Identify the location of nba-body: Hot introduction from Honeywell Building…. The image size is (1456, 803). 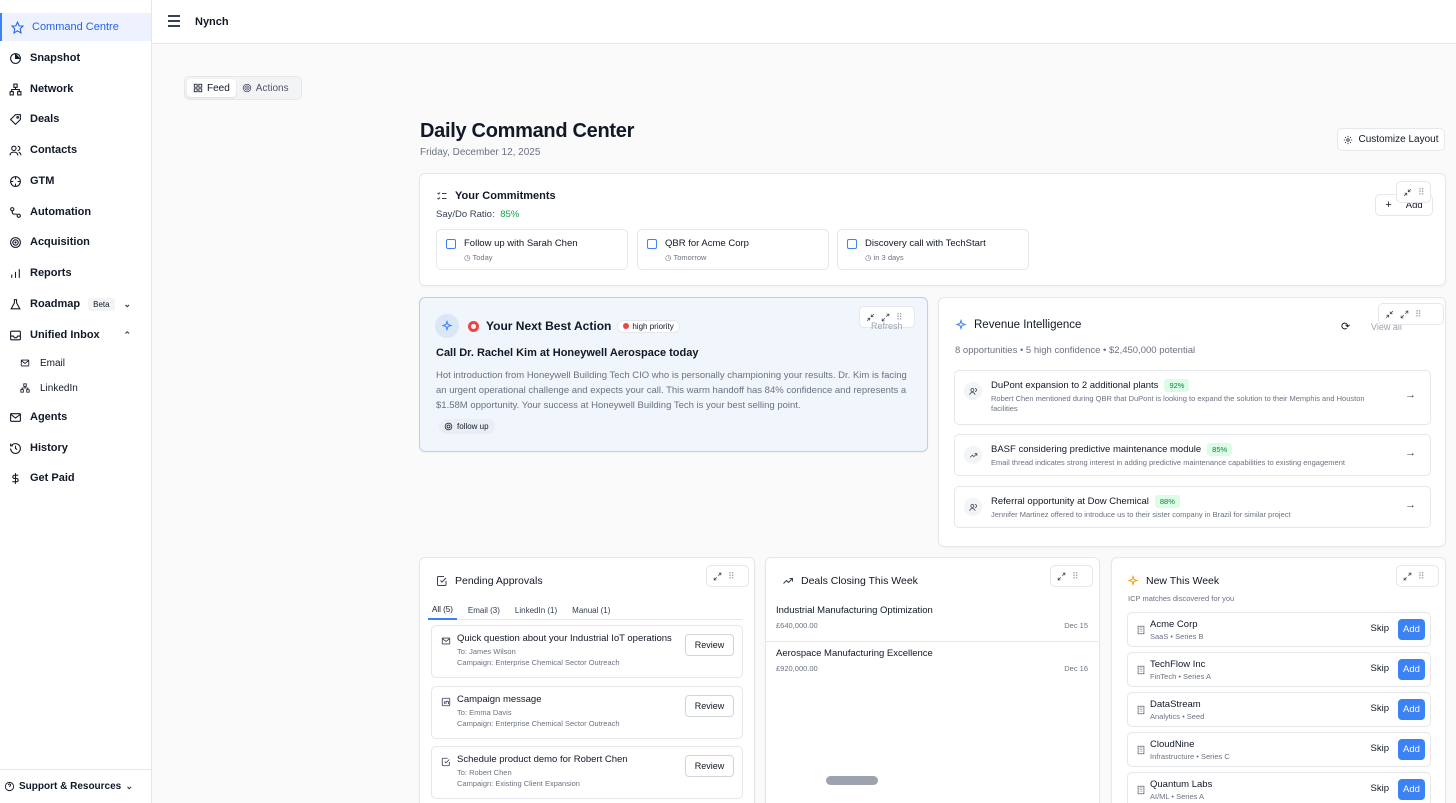
(671, 390).